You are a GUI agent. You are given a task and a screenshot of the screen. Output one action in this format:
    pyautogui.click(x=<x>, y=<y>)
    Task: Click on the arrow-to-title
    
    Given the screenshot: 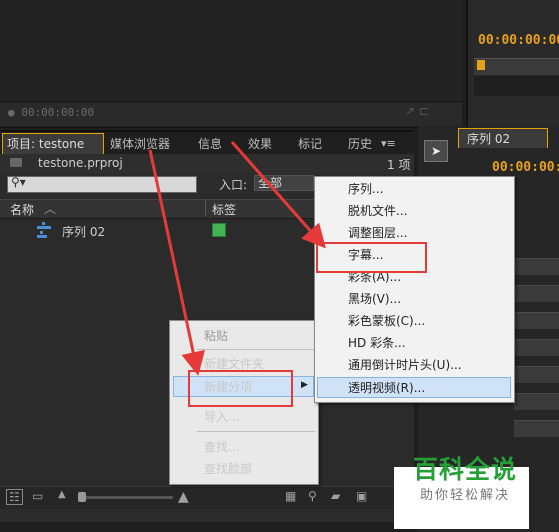 What is the action you would take?
    pyautogui.click(x=278, y=195)
    